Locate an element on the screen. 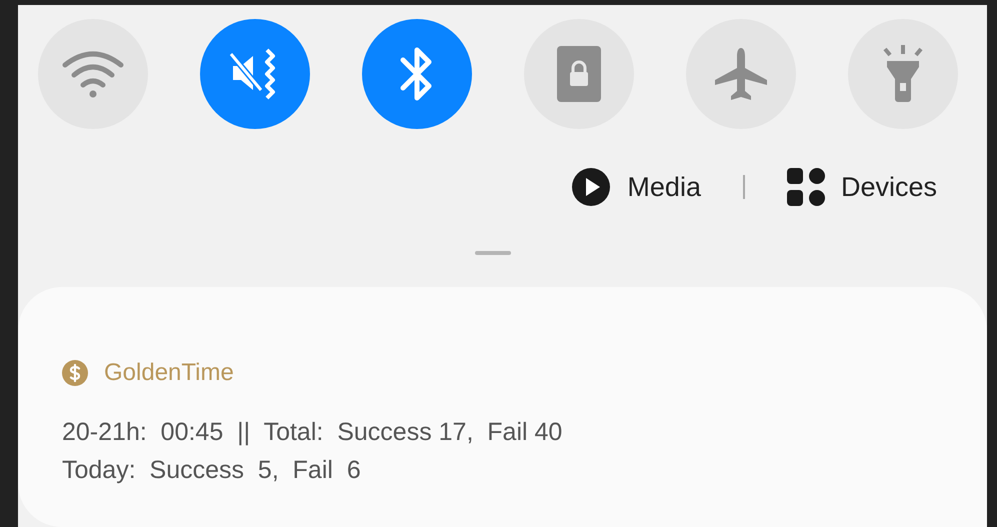 Image resolution: width=997 pixels, height=527 pixels. grid-icon is located at coordinates (805, 187).